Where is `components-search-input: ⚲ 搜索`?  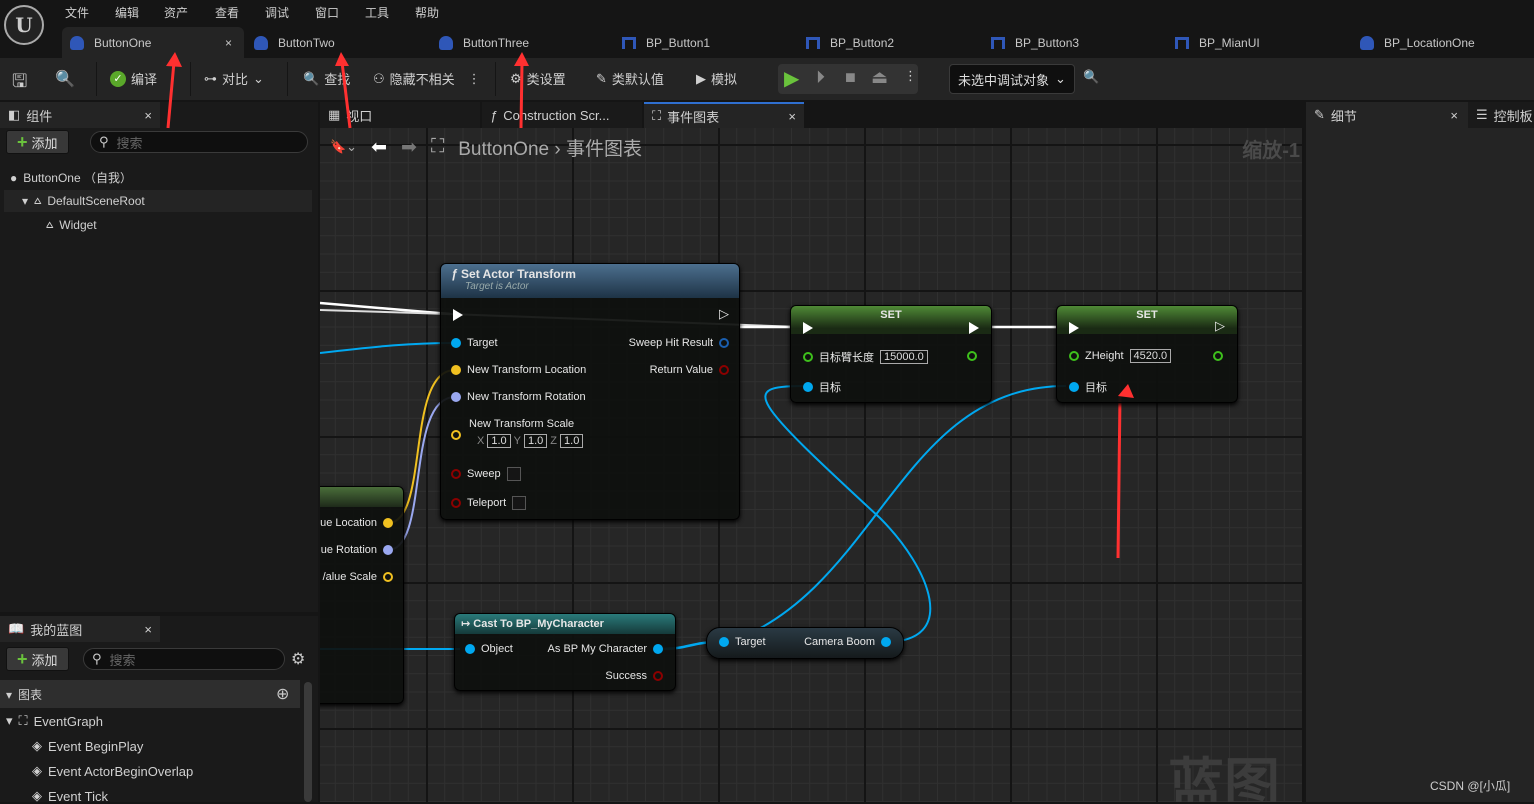
components-search-input: ⚲ 搜索 is located at coordinates (199, 142).